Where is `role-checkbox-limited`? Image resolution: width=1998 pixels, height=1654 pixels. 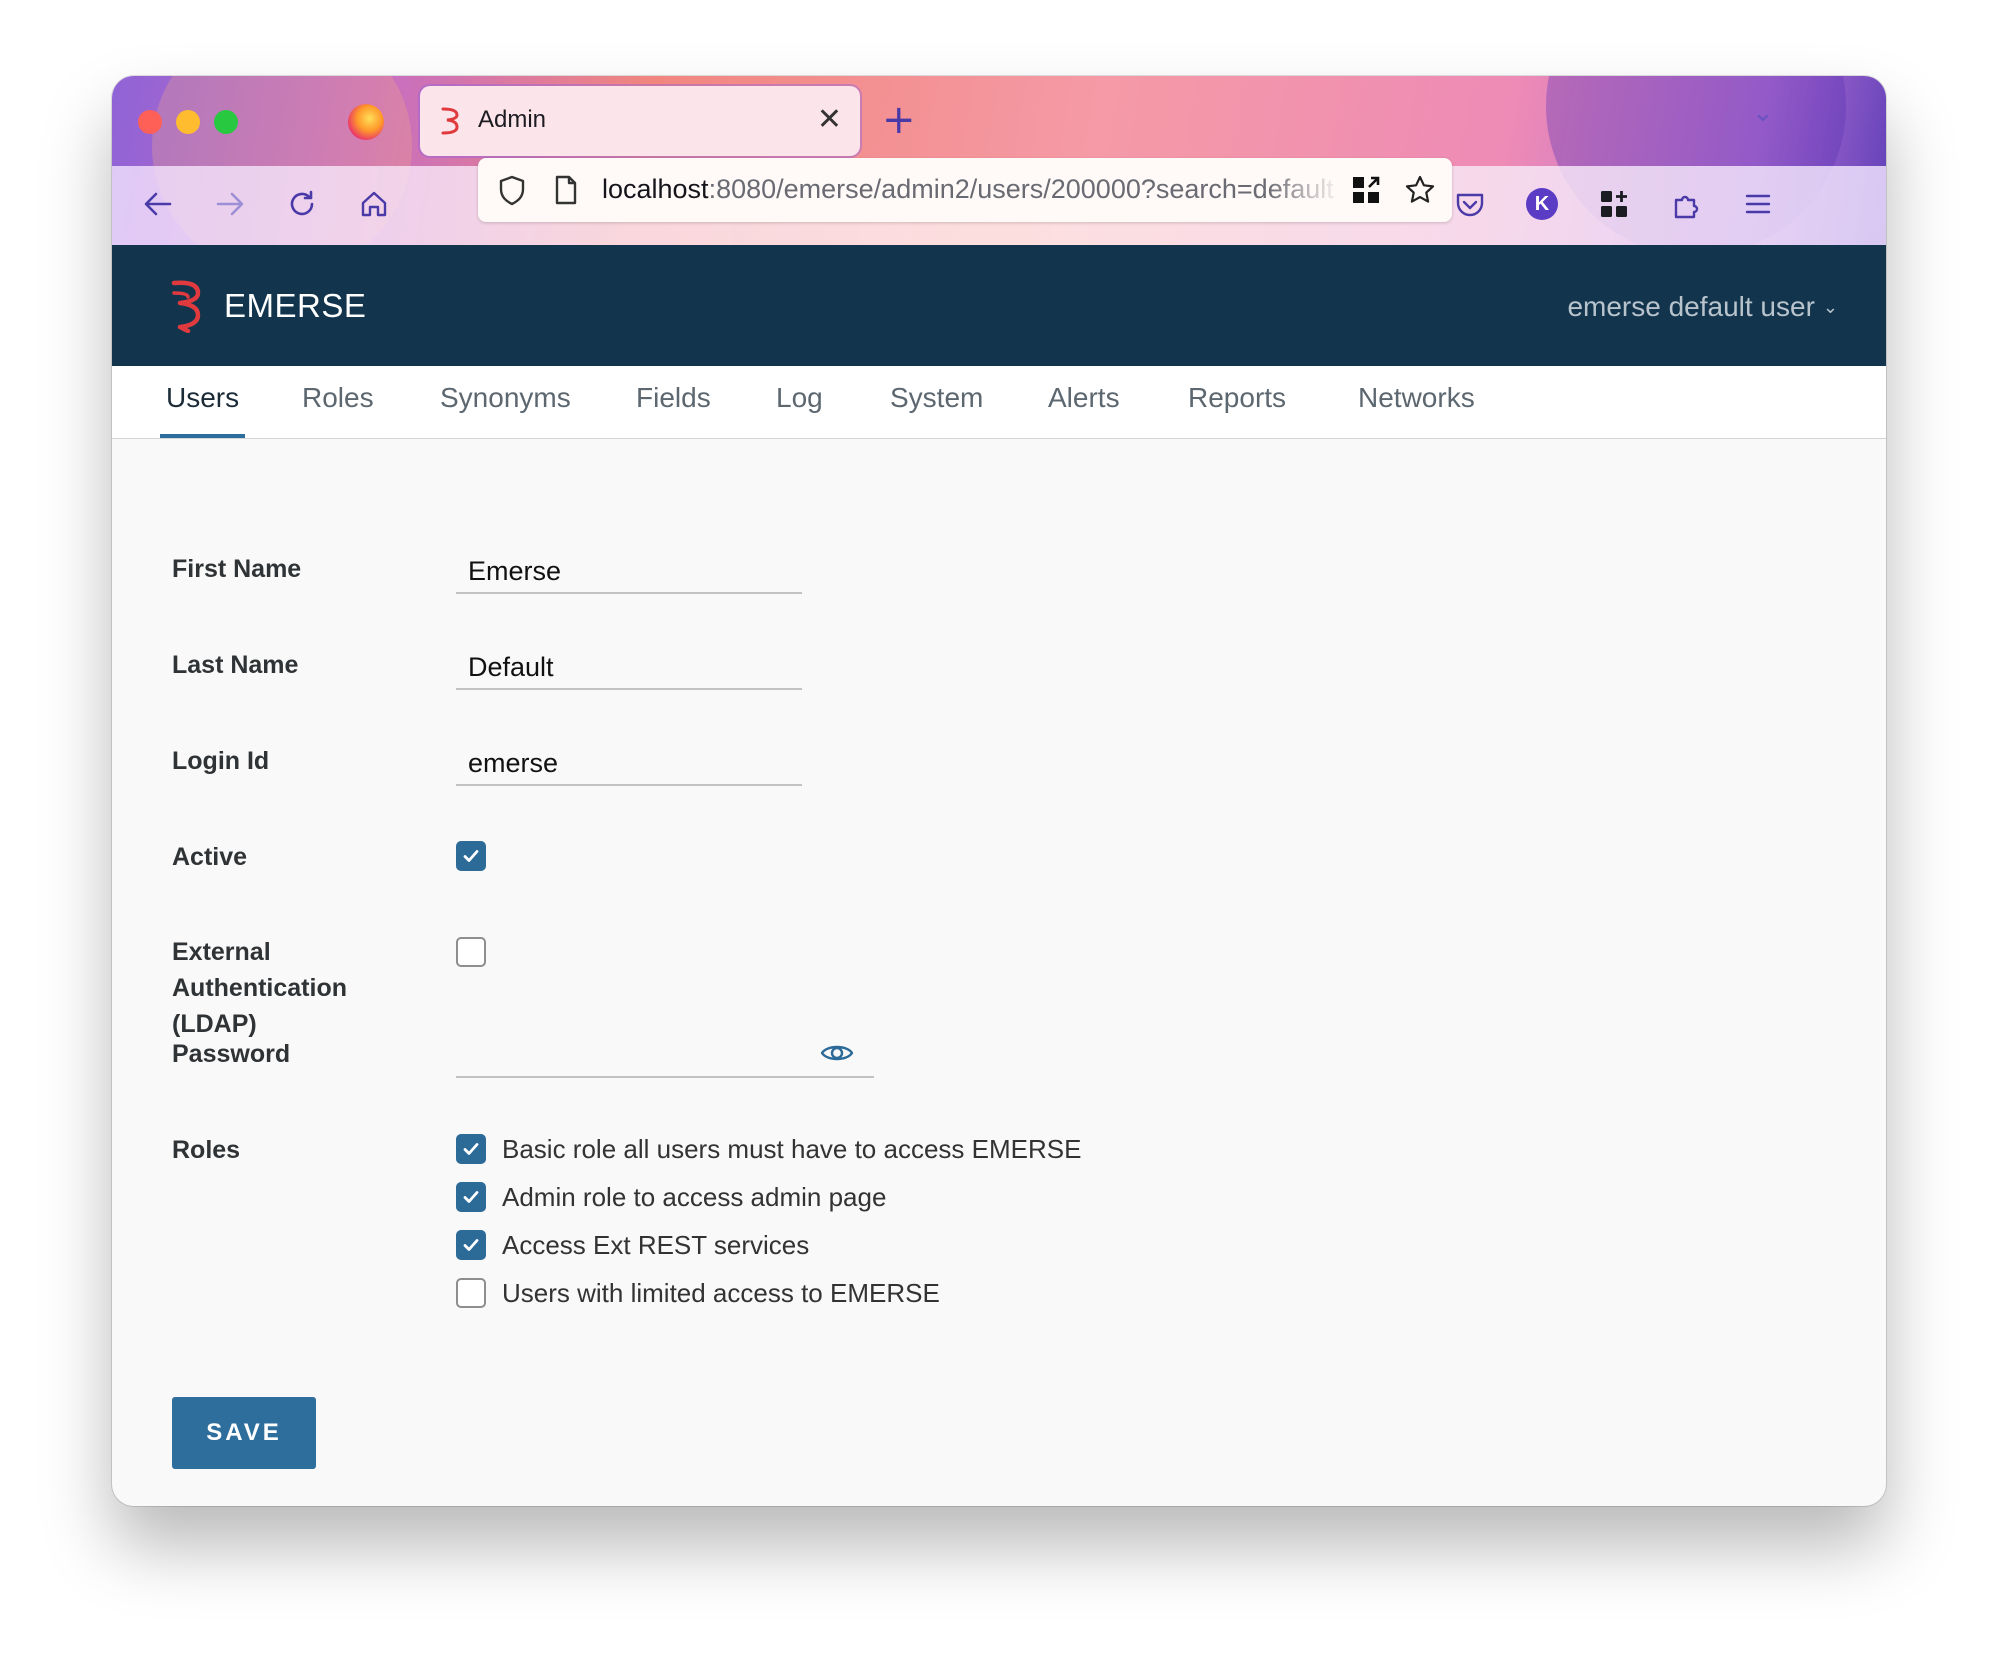 role-checkbox-limited is located at coordinates (471, 1293).